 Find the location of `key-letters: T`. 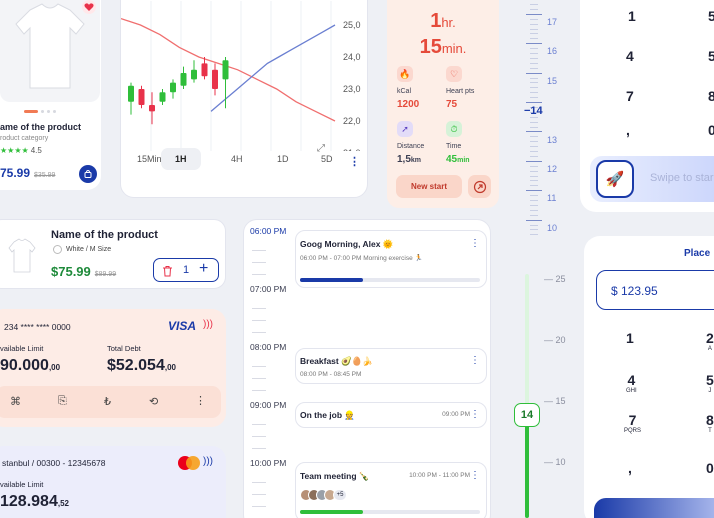

key-letters: T is located at coordinates (710, 431).